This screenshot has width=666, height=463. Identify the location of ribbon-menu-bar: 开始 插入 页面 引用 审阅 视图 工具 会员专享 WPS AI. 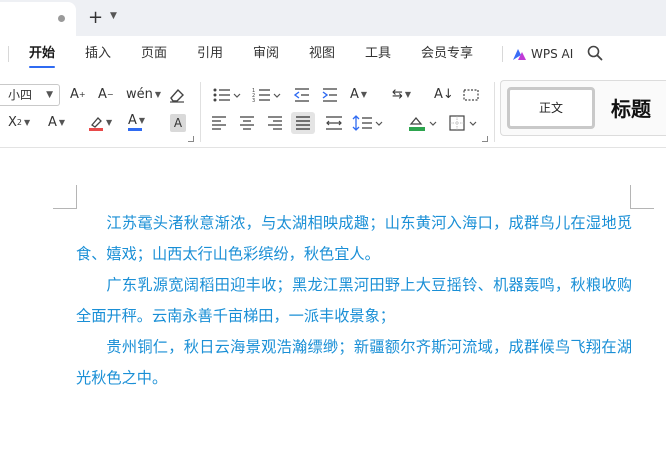
(333, 54).